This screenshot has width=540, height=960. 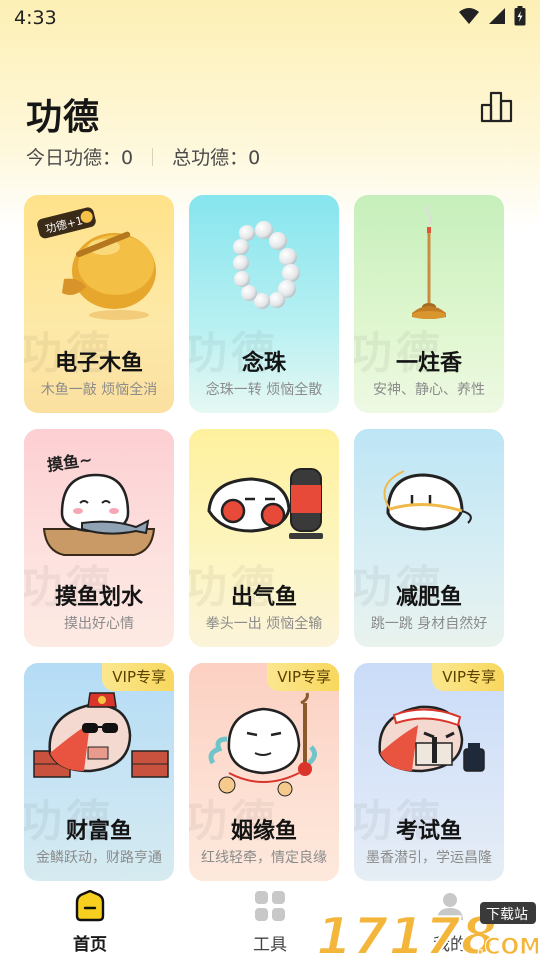 I want to click on card-incense: 功德 一炷香 安神、静心、养性, so click(x=429, y=304).